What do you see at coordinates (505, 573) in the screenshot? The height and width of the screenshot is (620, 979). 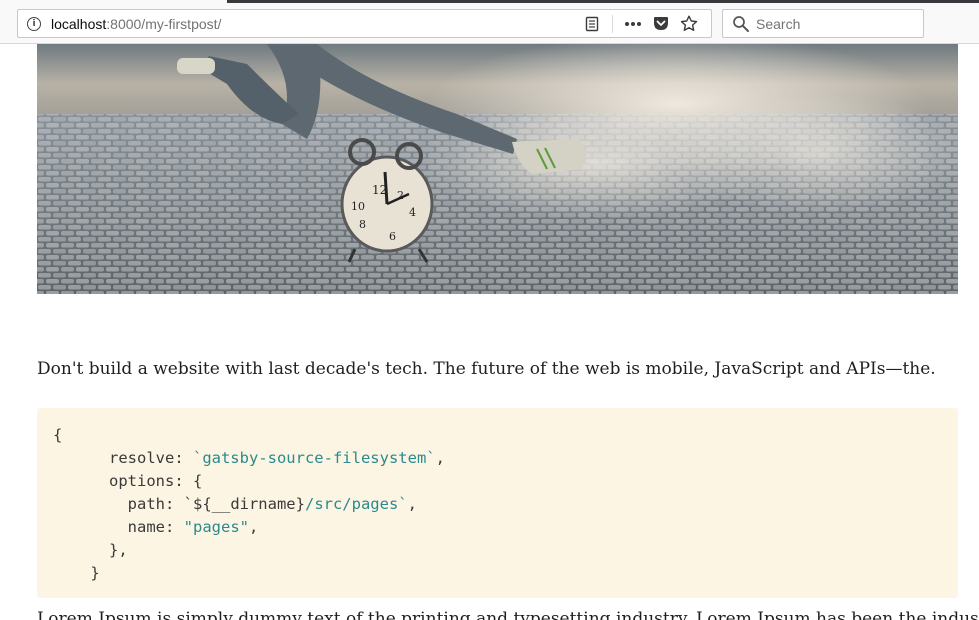 I see `code-line: }` at bounding box center [505, 573].